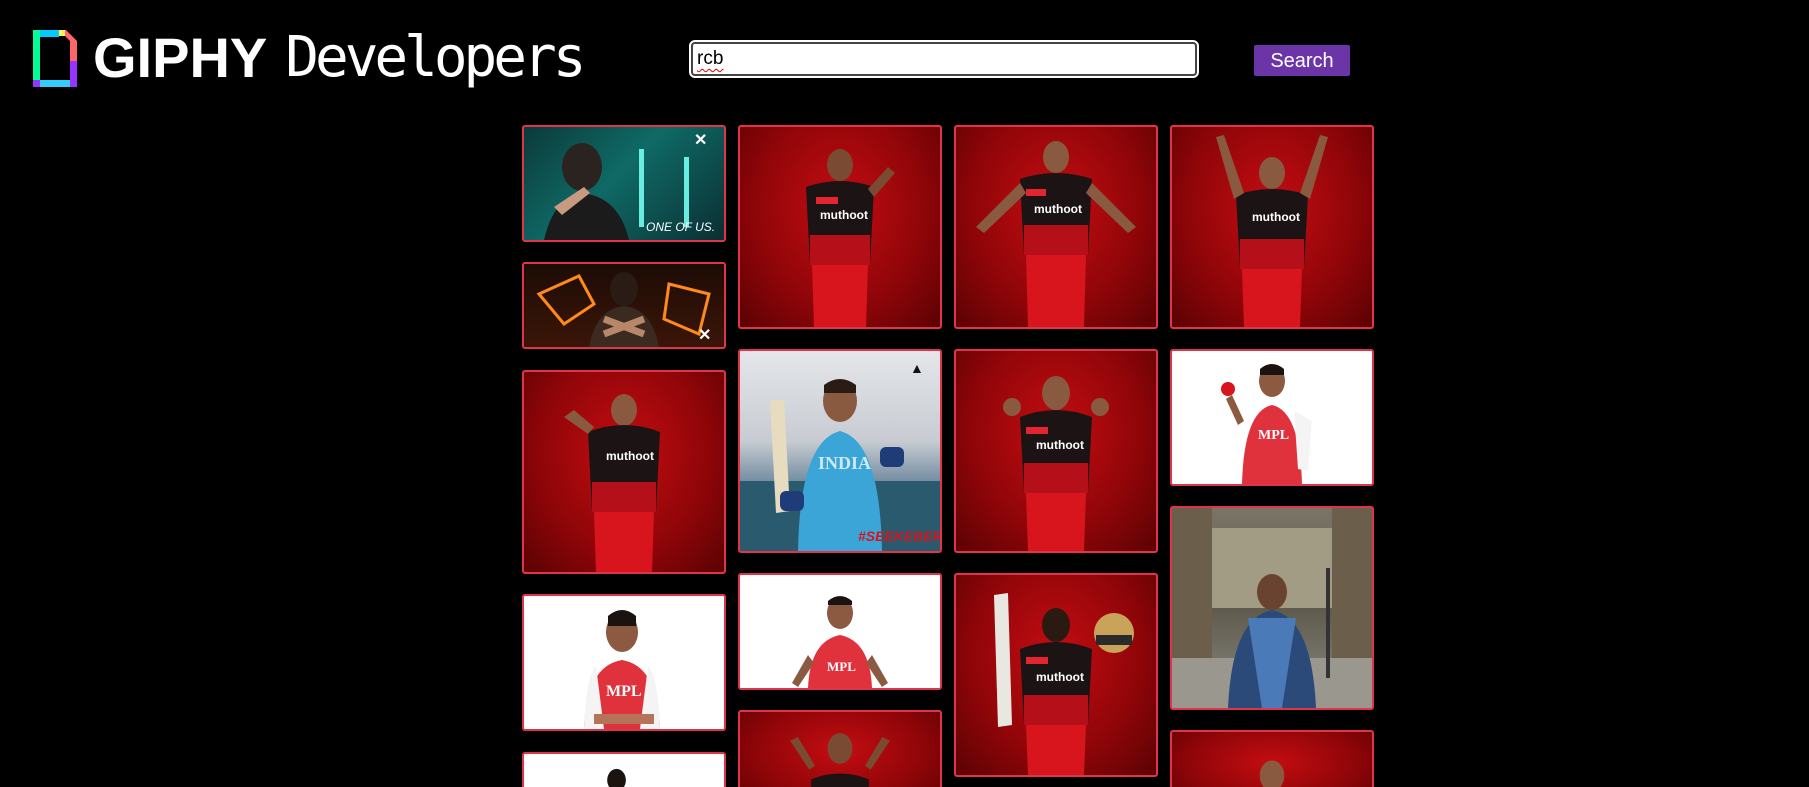 This screenshot has height=787, width=1809. What do you see at coordinates (624, 472) in the screenshot?
I see `gif-player-red-4: muthoot` at bounding box center [624, 472].